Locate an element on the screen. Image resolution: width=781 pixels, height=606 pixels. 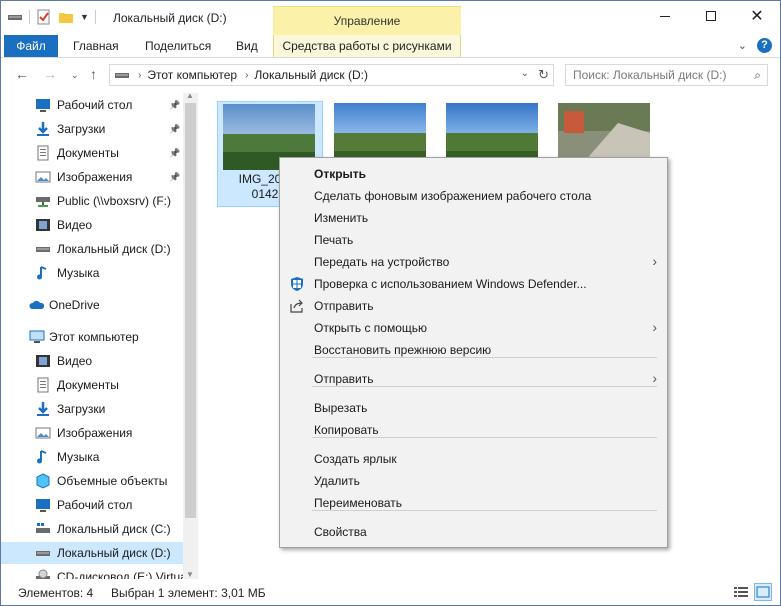
menu-item-label: Восстановить прежнюю версию is located at coordinates (403, 350).